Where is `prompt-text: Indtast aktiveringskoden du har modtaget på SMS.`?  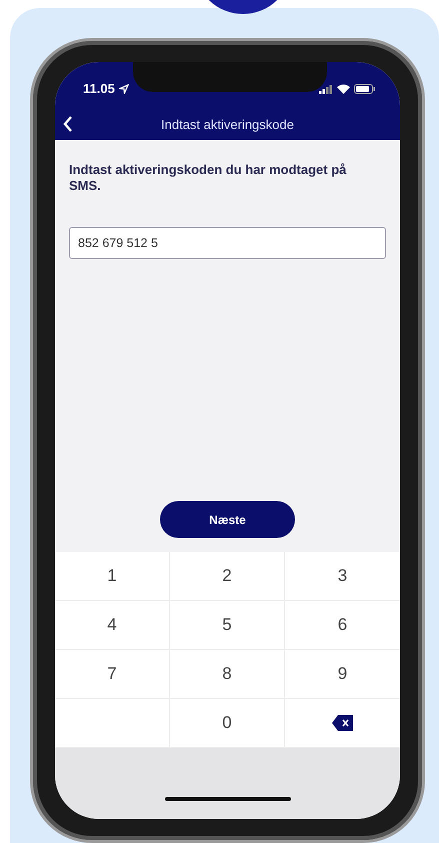 prompt-text: Indtast aktiveringskoden du har modtaget på SMS. is located at coordinates (208, 178).